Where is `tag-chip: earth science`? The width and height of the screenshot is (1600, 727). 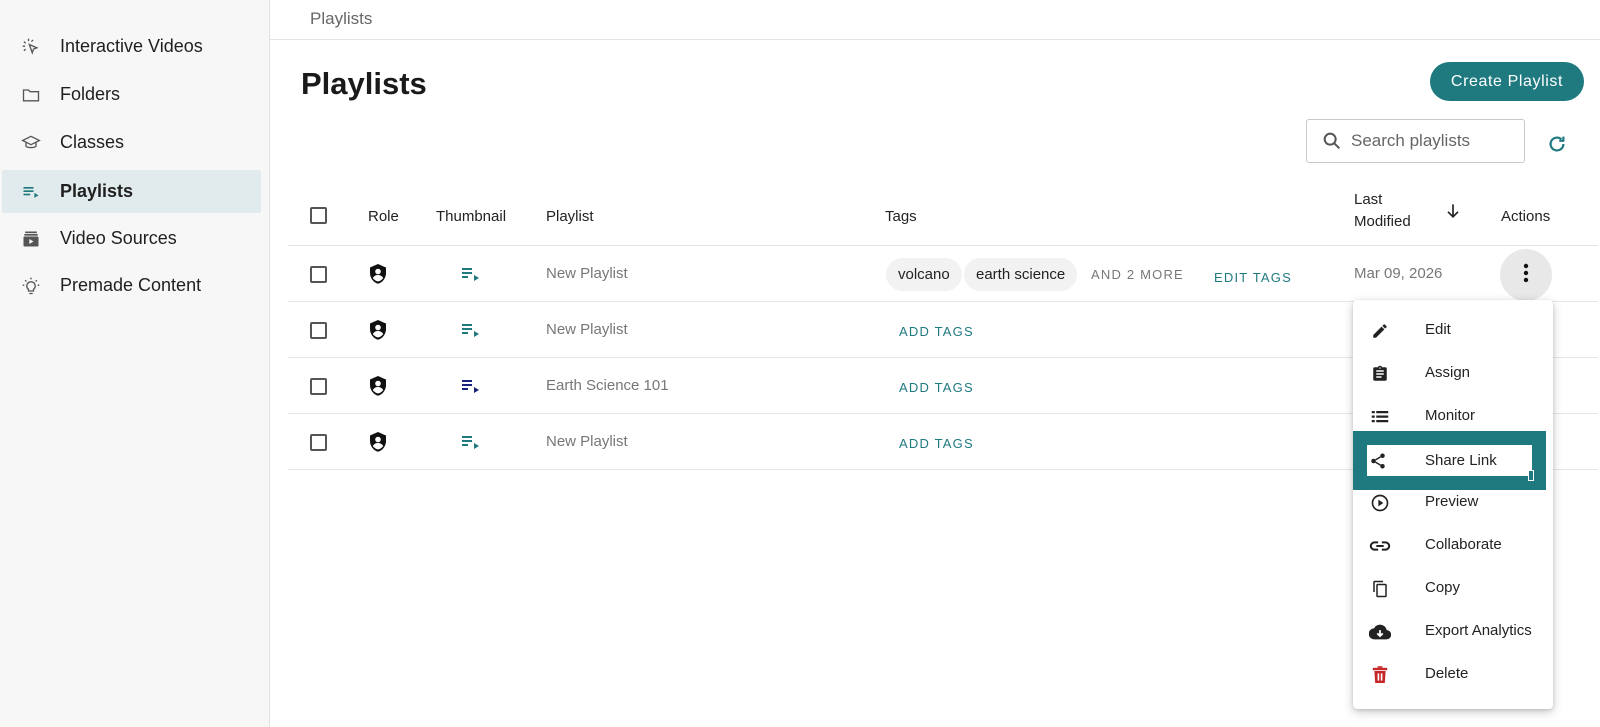
tag-chip: earth science is located at coordinates (1021, 274).